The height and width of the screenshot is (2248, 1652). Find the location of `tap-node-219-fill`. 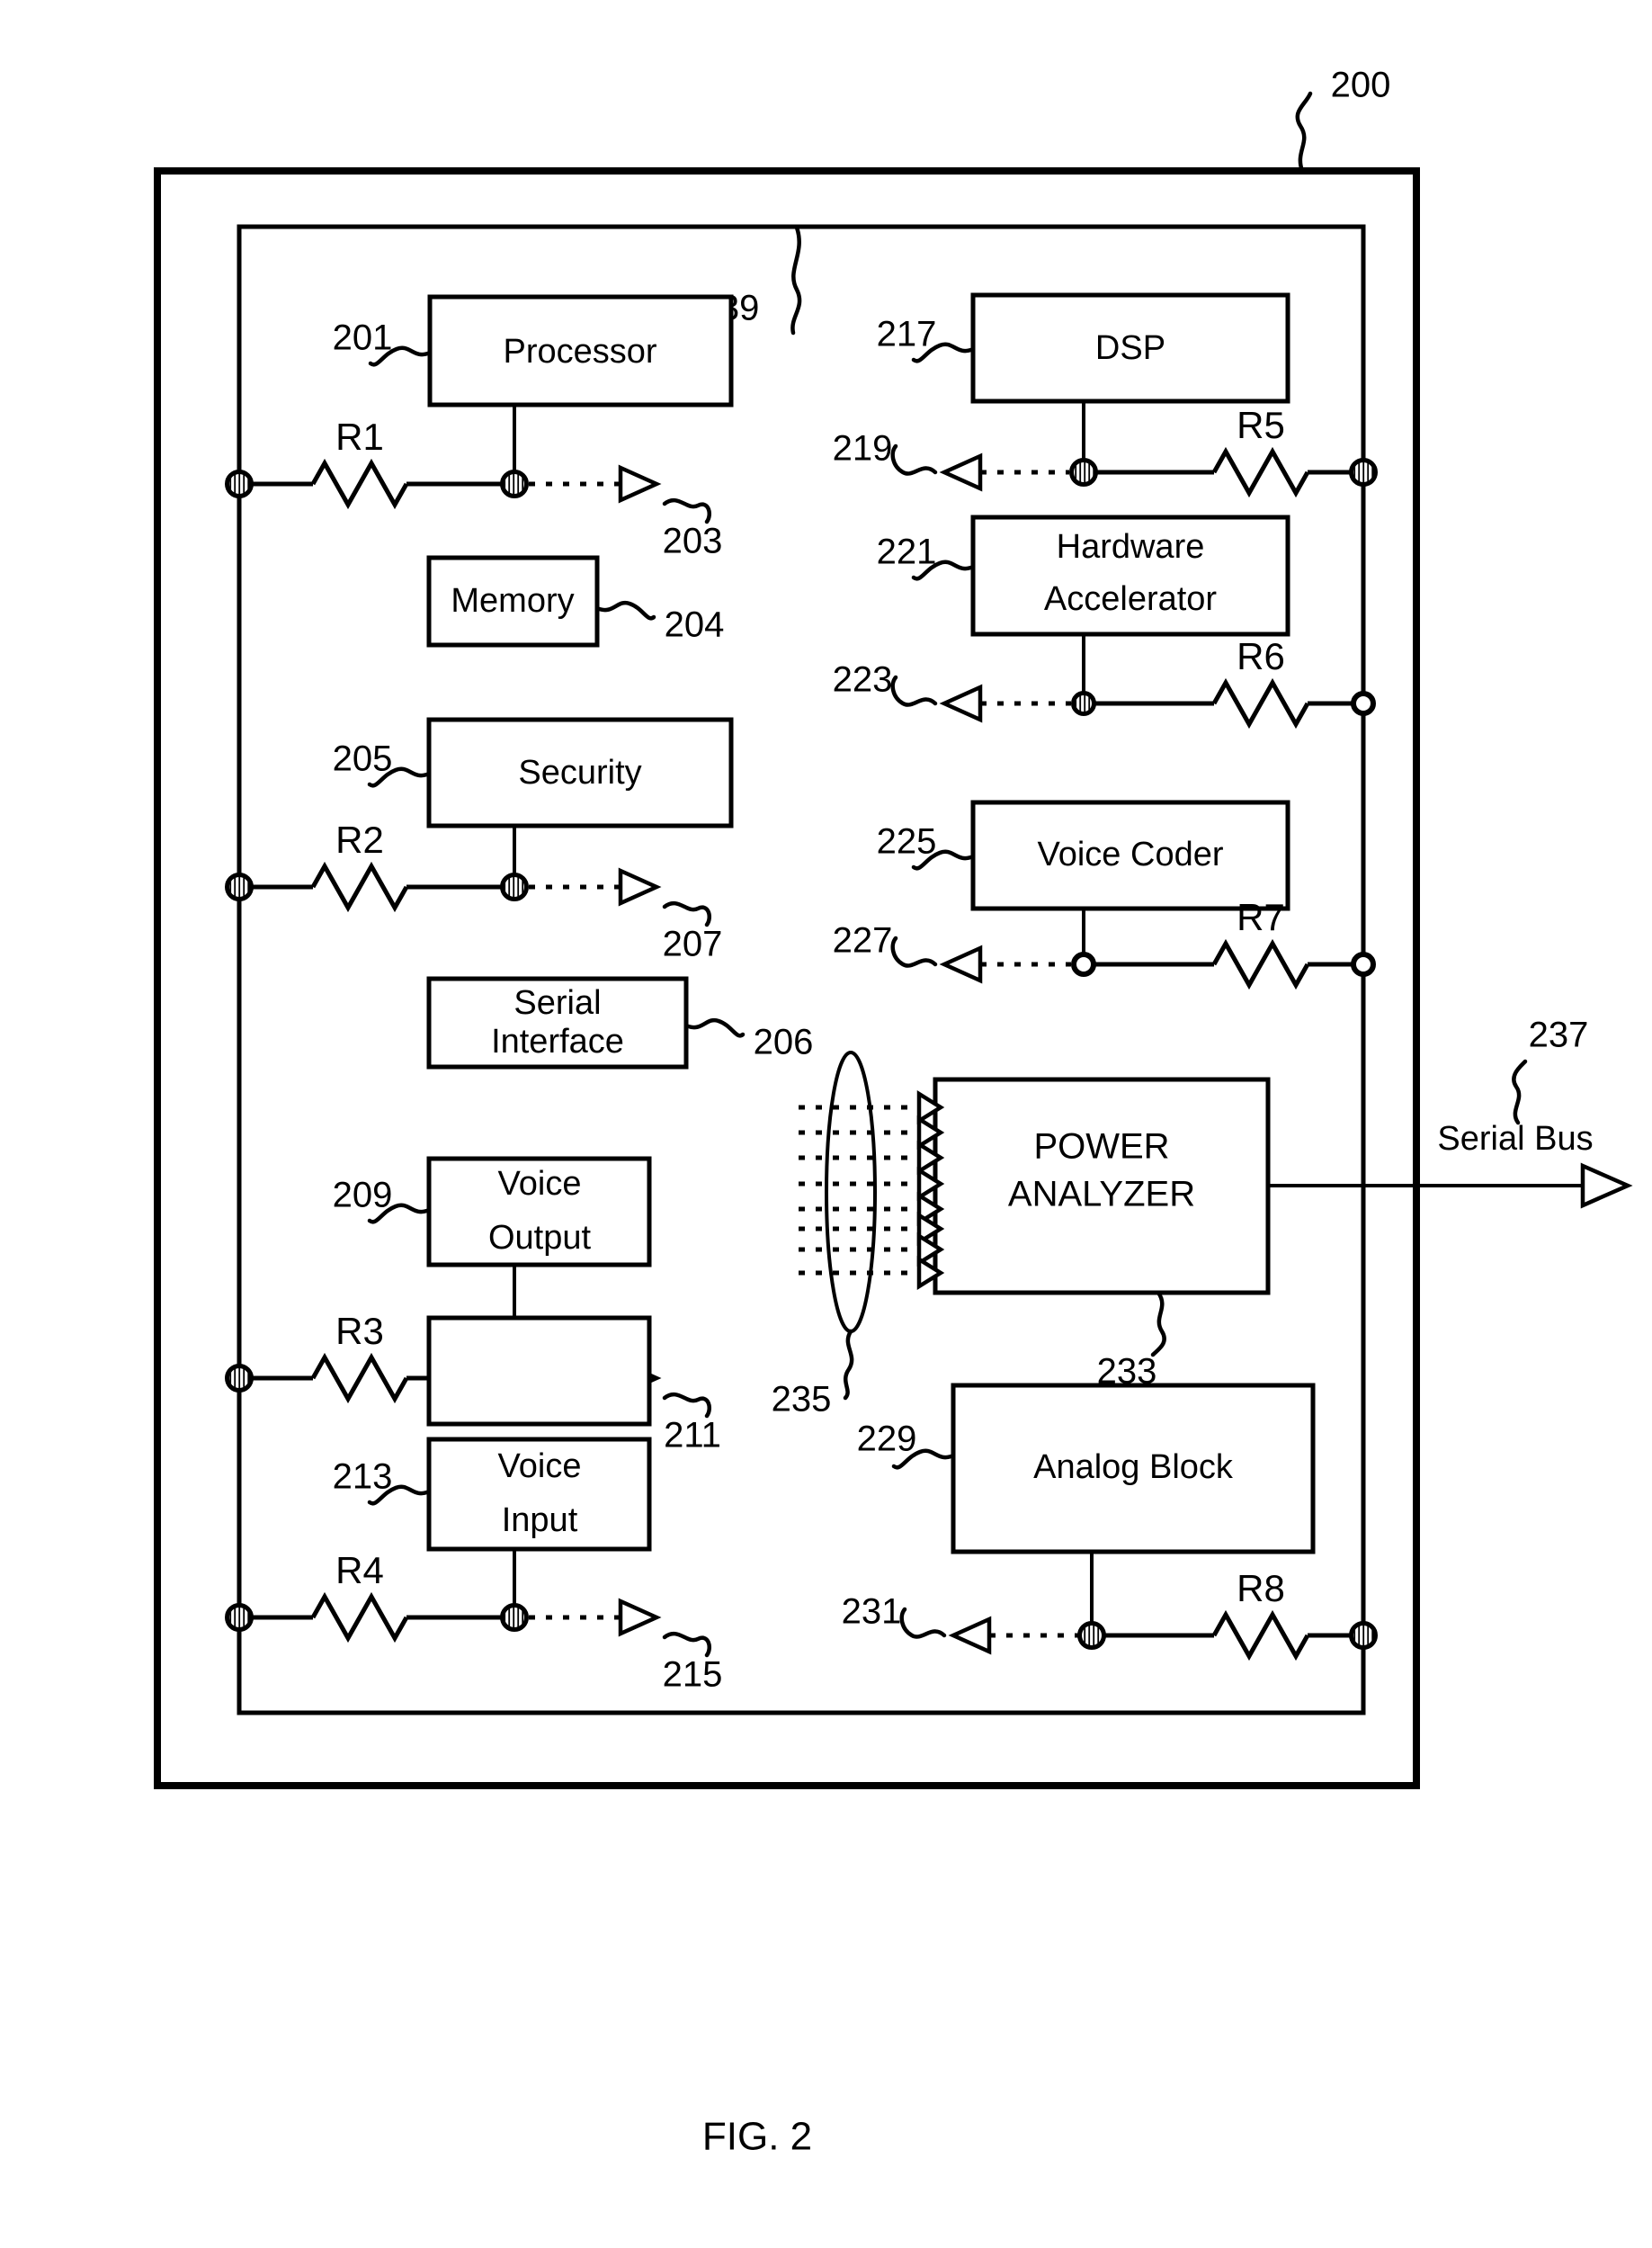

tap-node-219-fill is located at coordinates (1084, 472).